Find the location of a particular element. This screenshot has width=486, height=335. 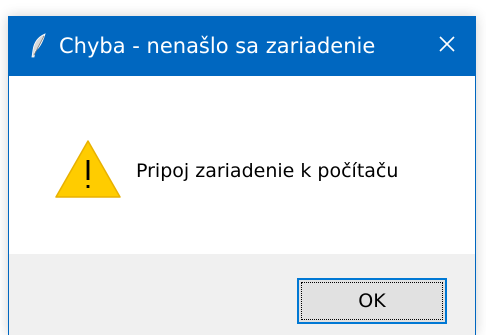

ok-button-label: OK is located at coordinates (372, 301).